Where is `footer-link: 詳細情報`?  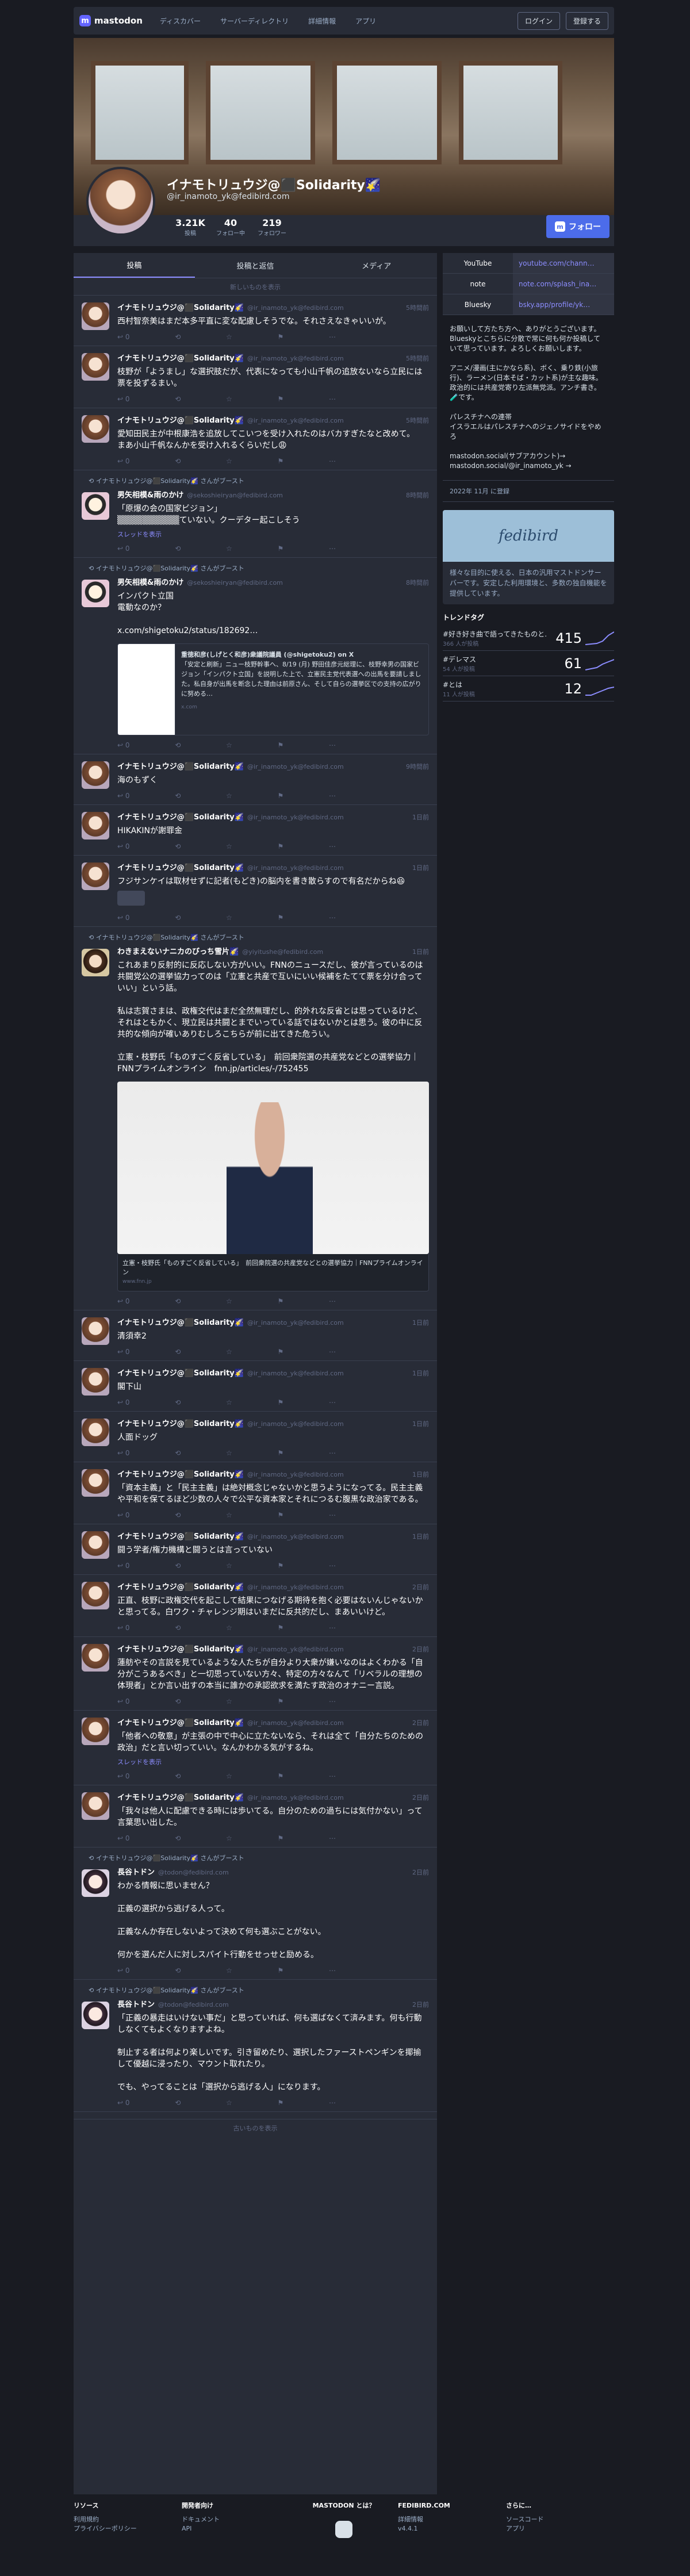
footer-link: 詳細情報 is located at coordinates (410, 2519).